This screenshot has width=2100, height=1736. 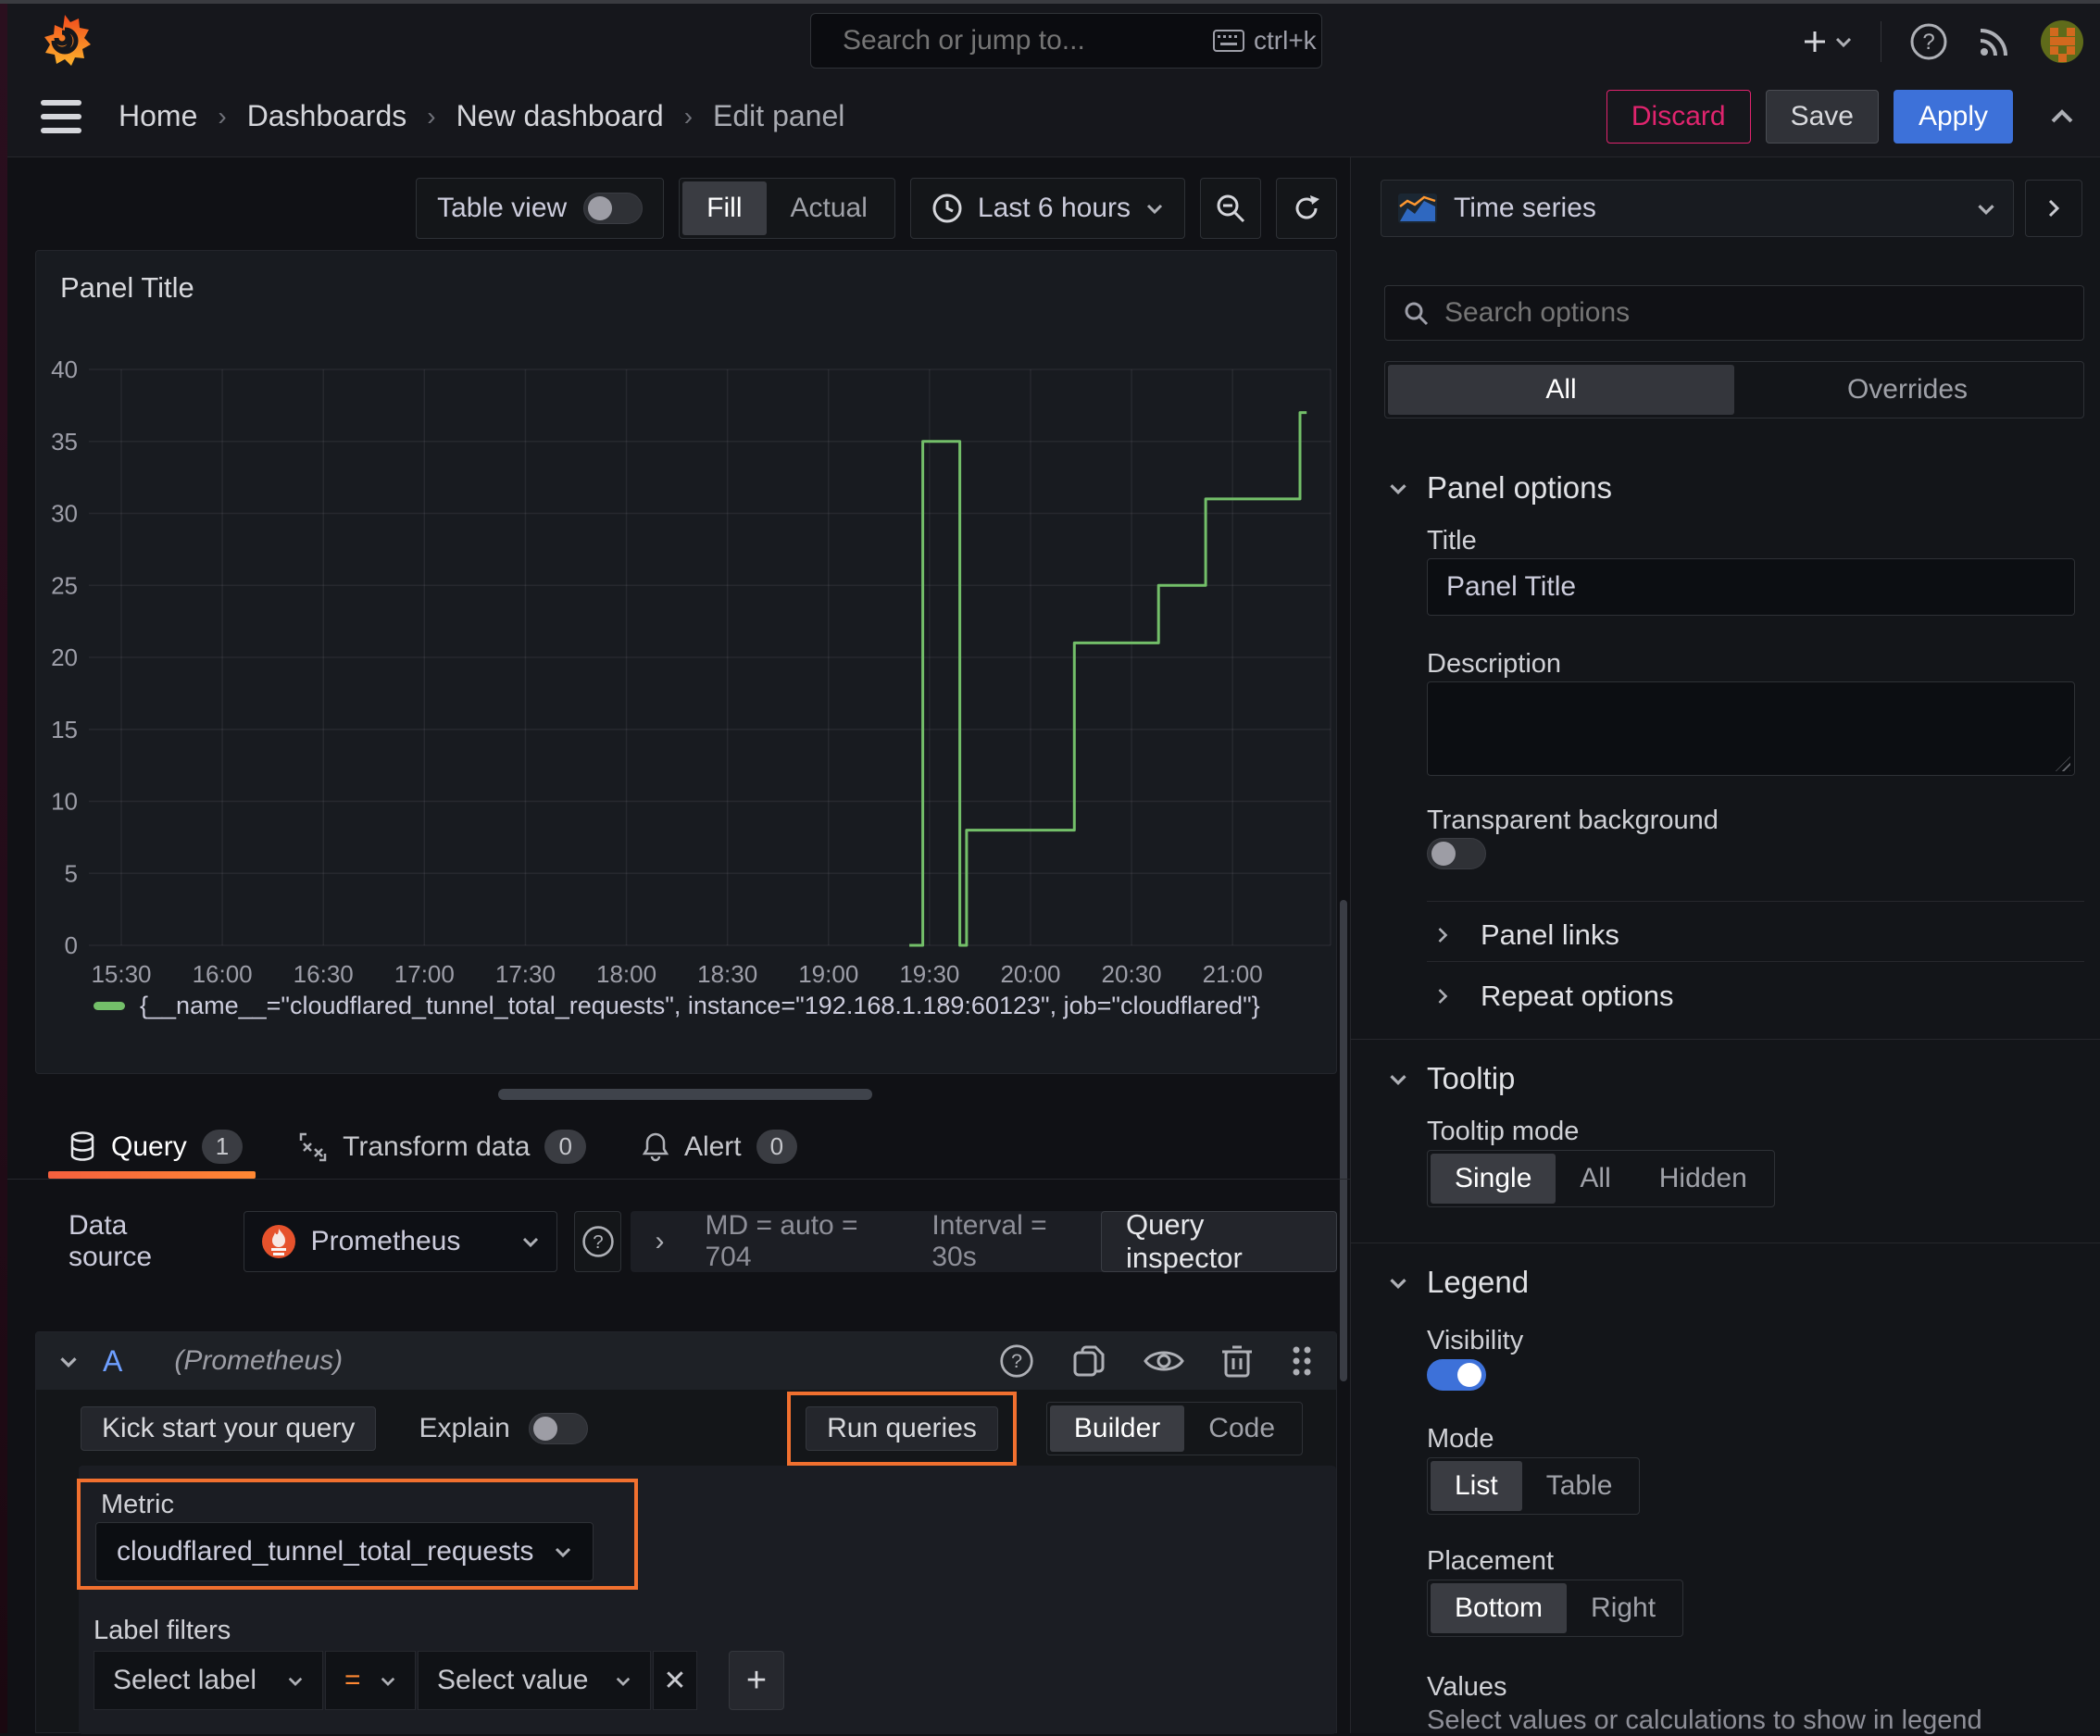 What do you see at coordinates (208, 1680) in the screenshot?
I see `select-label-dropdown: Select label` at bounding box center [208, 1680].